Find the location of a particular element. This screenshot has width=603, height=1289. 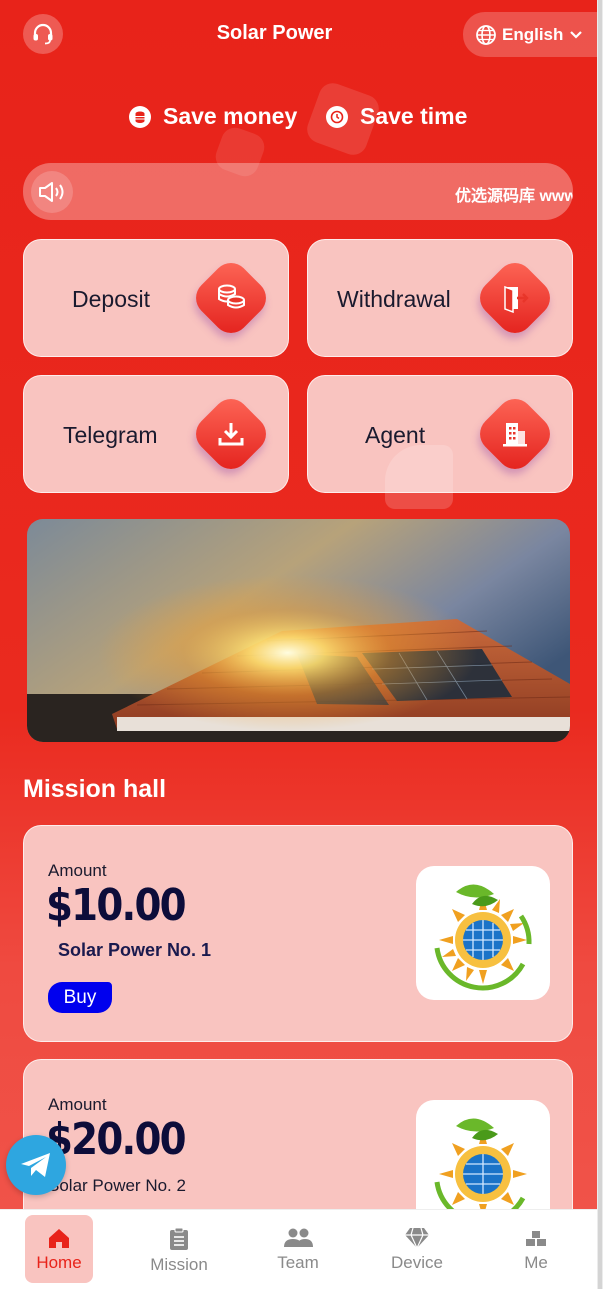

telegram-float-button is located at coordinates (36, 1165).